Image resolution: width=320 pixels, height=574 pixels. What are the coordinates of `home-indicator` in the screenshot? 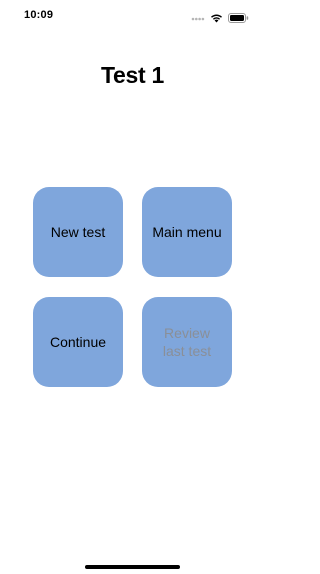 It's located at (132, 567).